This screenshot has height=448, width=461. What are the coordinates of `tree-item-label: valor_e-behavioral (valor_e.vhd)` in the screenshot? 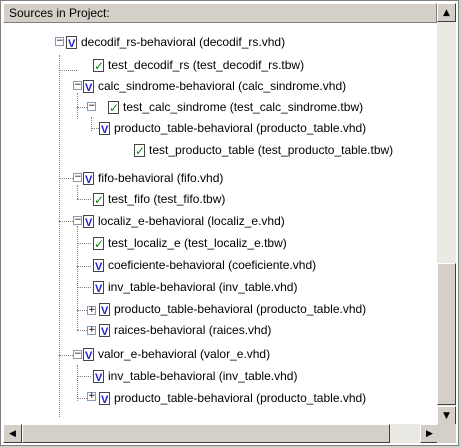 It's located at (184, 354).